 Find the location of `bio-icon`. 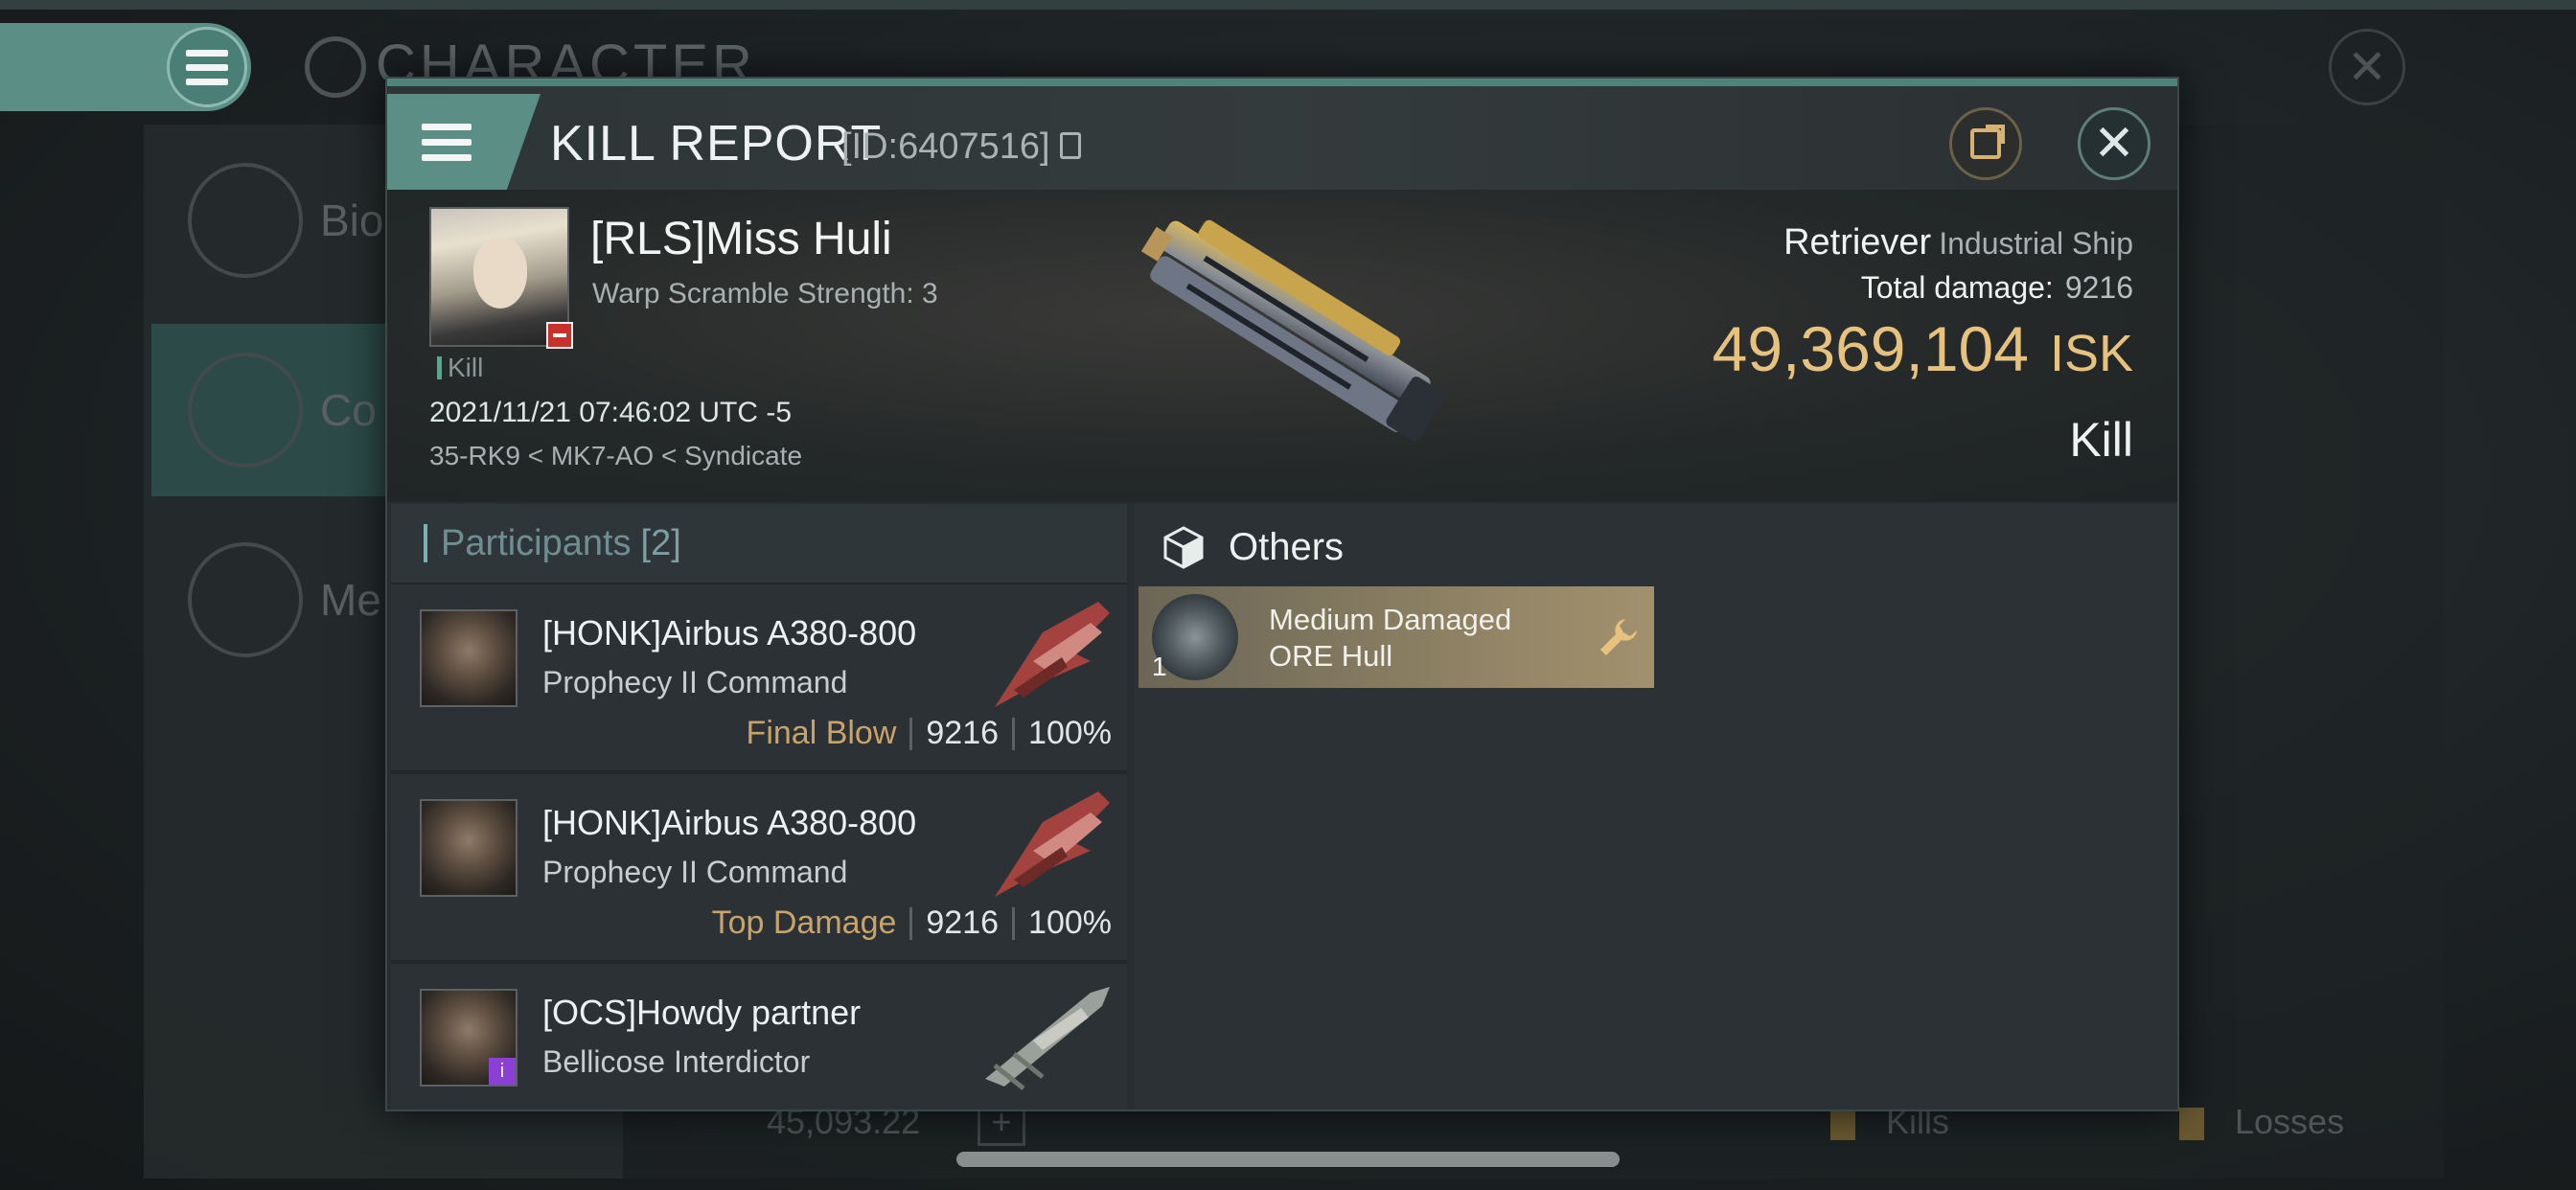

bio-icon is located at coordinates (245, 221).